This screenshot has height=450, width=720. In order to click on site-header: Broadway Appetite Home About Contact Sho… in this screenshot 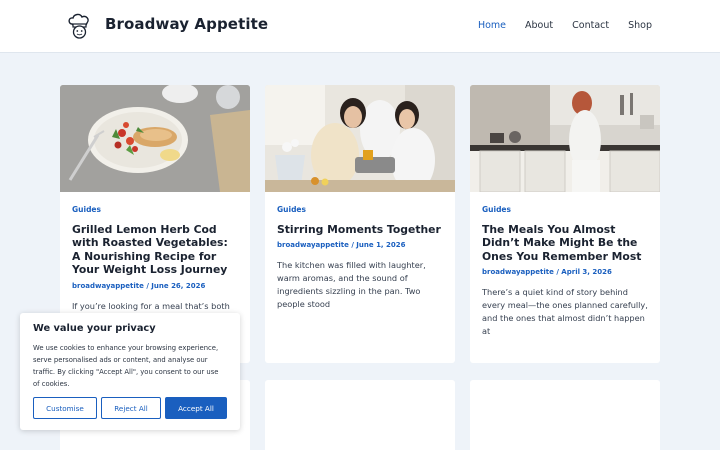, I will do `click(360, 26)`.